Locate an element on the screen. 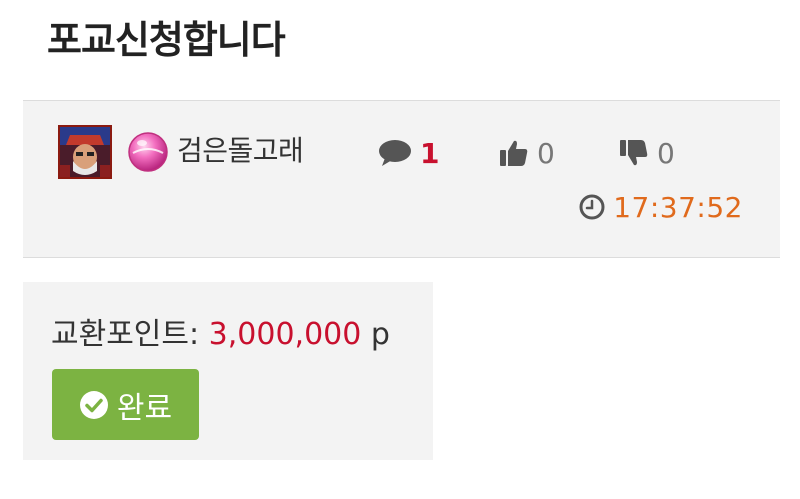 Image resolution: width=800 pixels, height=499 pixels. like-count: 0 is located at coordinates (546, 153).